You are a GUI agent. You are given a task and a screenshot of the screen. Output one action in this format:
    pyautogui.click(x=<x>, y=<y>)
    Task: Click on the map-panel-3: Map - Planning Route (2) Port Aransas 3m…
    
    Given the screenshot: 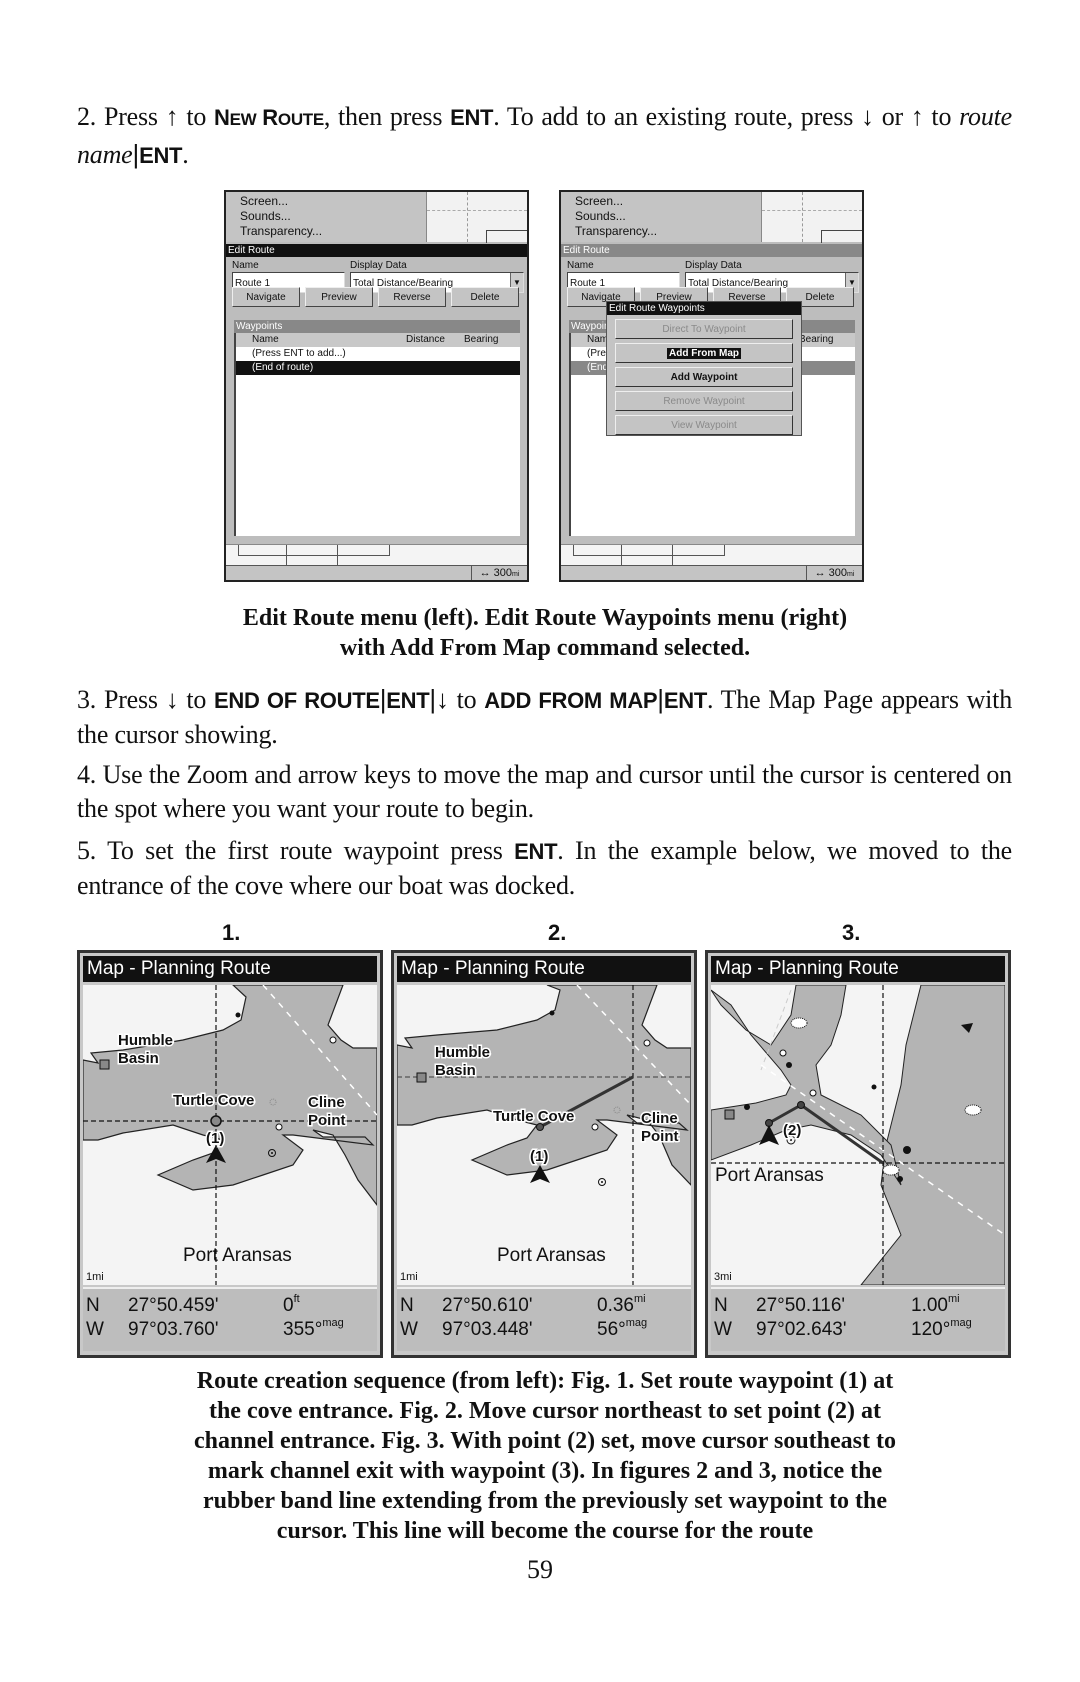 What is the action you would take?
    pyautogui.click(x=858, y=1154)
    